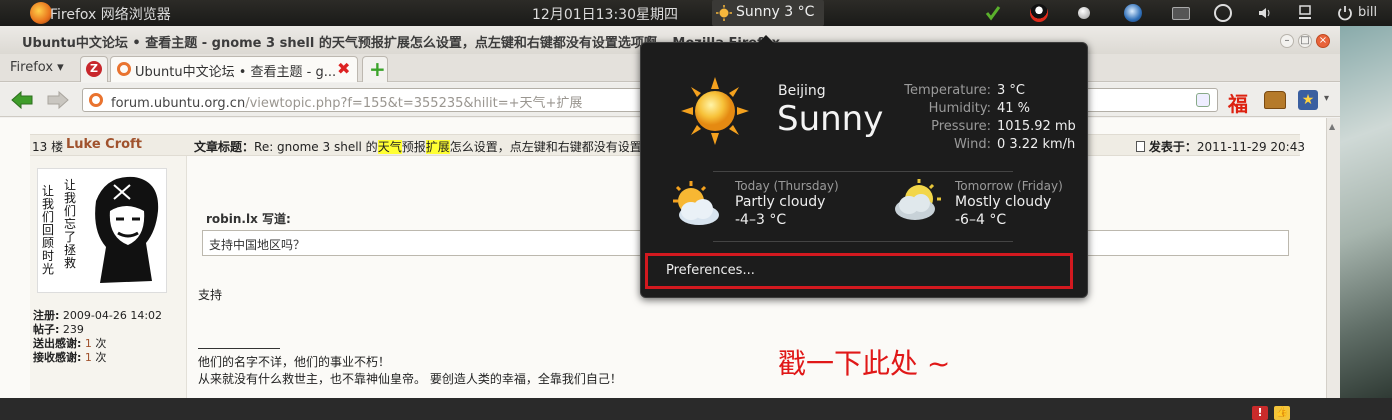 The image size is (1392, 420). What do you see at coordinates (802, 91) in the screenshot?
I see `city-name: Beijing` at bounding box center [802, 91].